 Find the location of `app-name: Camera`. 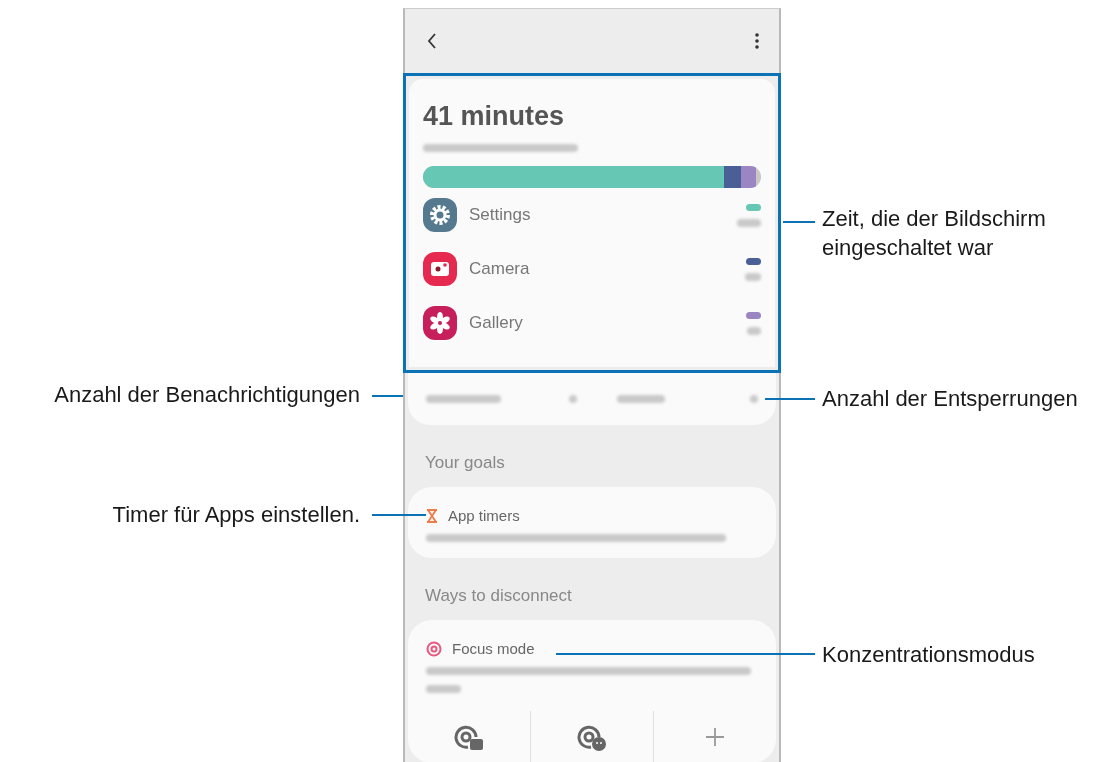

app-name: Camera is located at coordinates (500, 269).